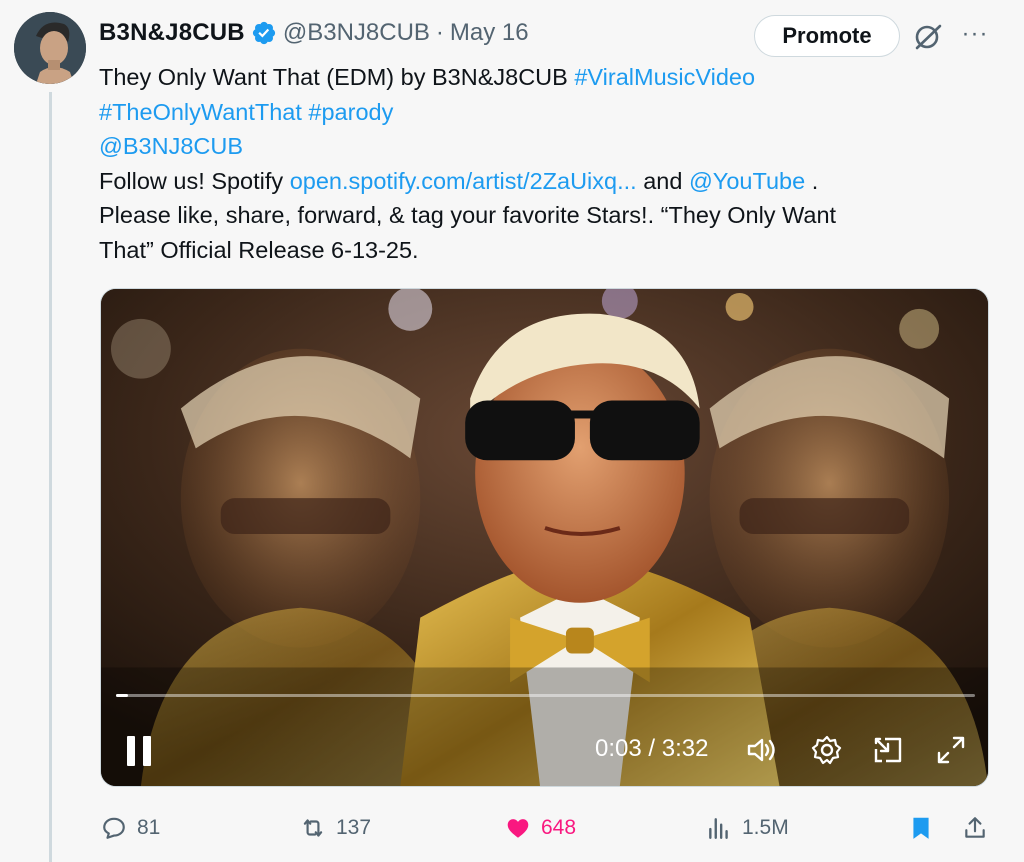  What do you see at coordinates (928, 37) in the screenshot?
I see `grok-icon` at bounding box center [928, 37].